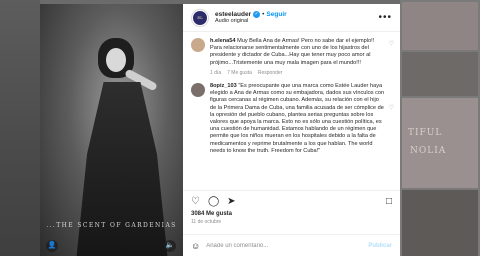  Describe the element at coordinates (257, 14) in the screenshot. I see `verified-icon: ✓` at that location.